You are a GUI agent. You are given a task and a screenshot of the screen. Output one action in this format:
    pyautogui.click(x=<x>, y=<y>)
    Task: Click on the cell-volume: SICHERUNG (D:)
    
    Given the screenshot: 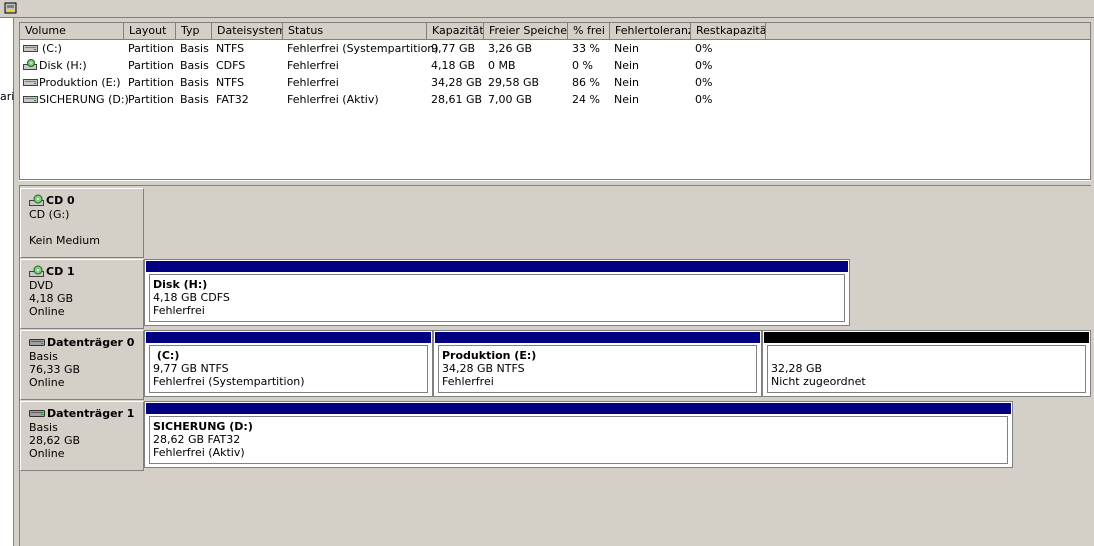 What is the action you would take?
    pyautogui.click(x=84, y=99)
    